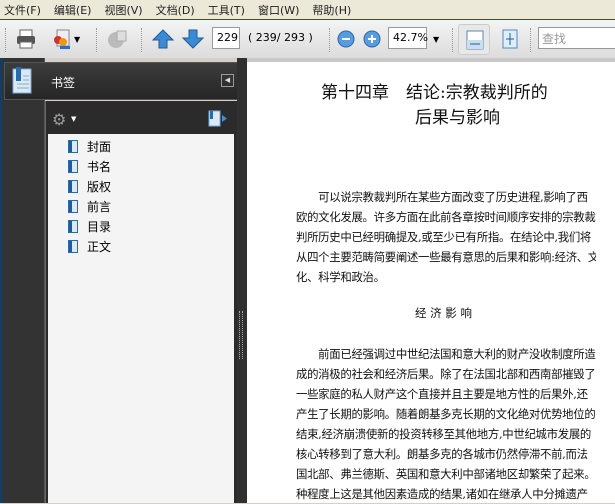 The image size is (615, 504). I want to click on gear-icon: ⚙, so click(59, 119).